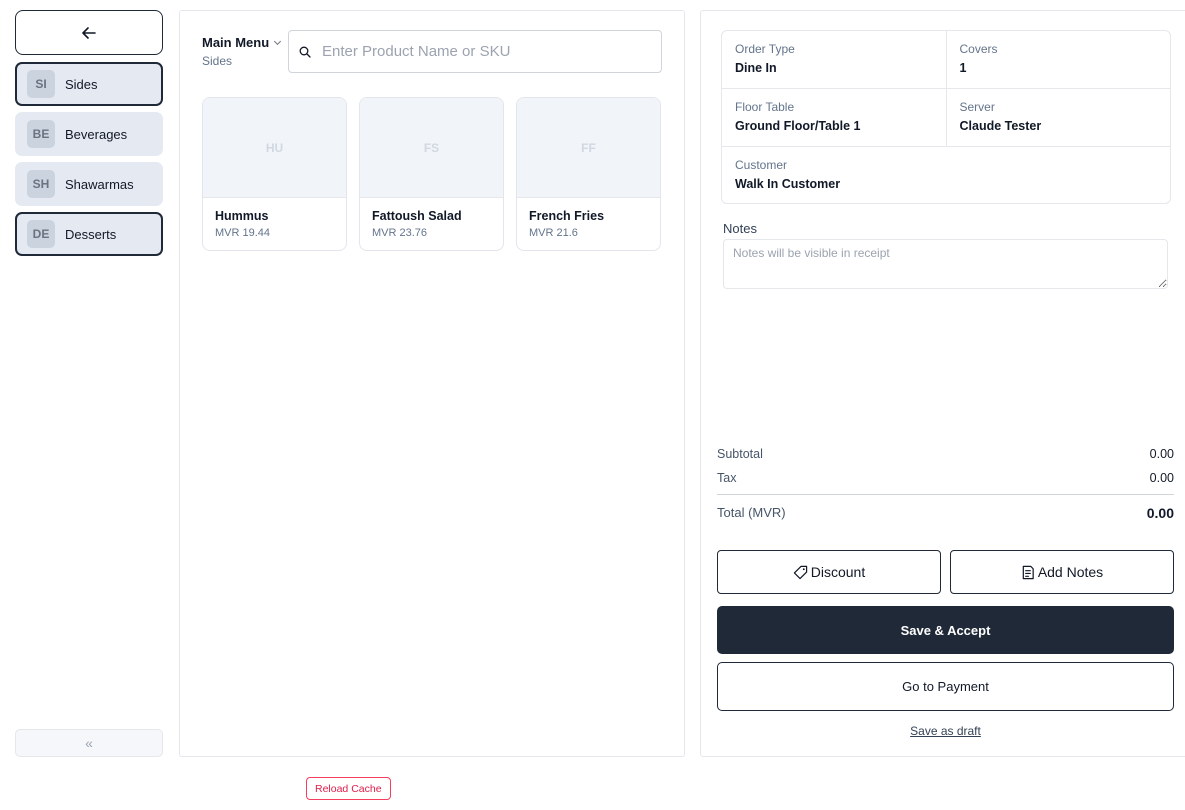 The height and width of the screenshot is (810, 1185). Describe the element at coordinates (567, 216) in the screenshot. I see `product-name: French Fries` at that location.